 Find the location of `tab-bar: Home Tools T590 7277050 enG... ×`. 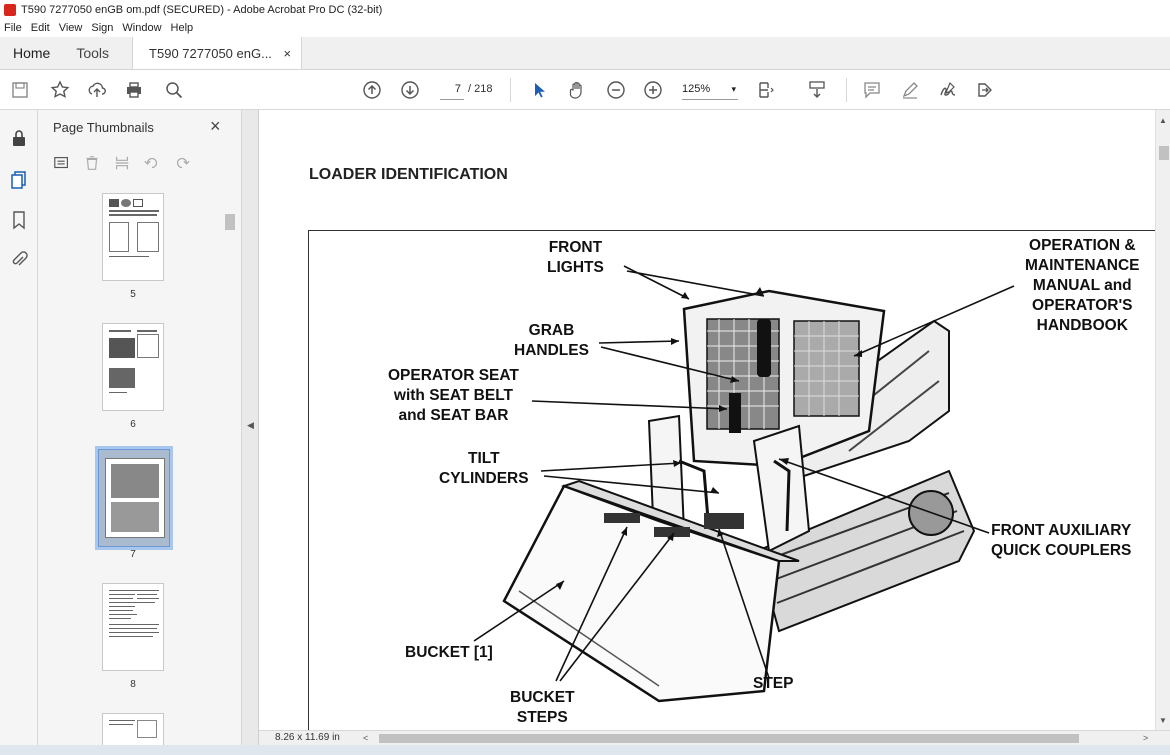

tab-bar: Home Tools T590 7277050 enG... × is located at coordinates (585, 53).